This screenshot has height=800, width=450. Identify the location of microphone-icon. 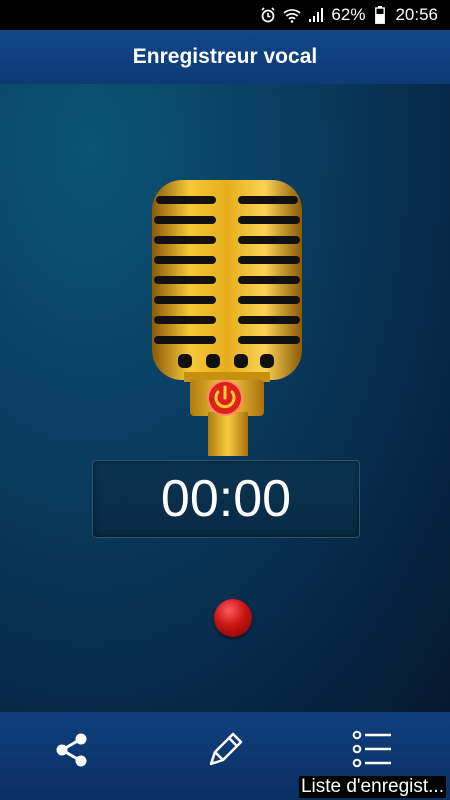
(227, 316).